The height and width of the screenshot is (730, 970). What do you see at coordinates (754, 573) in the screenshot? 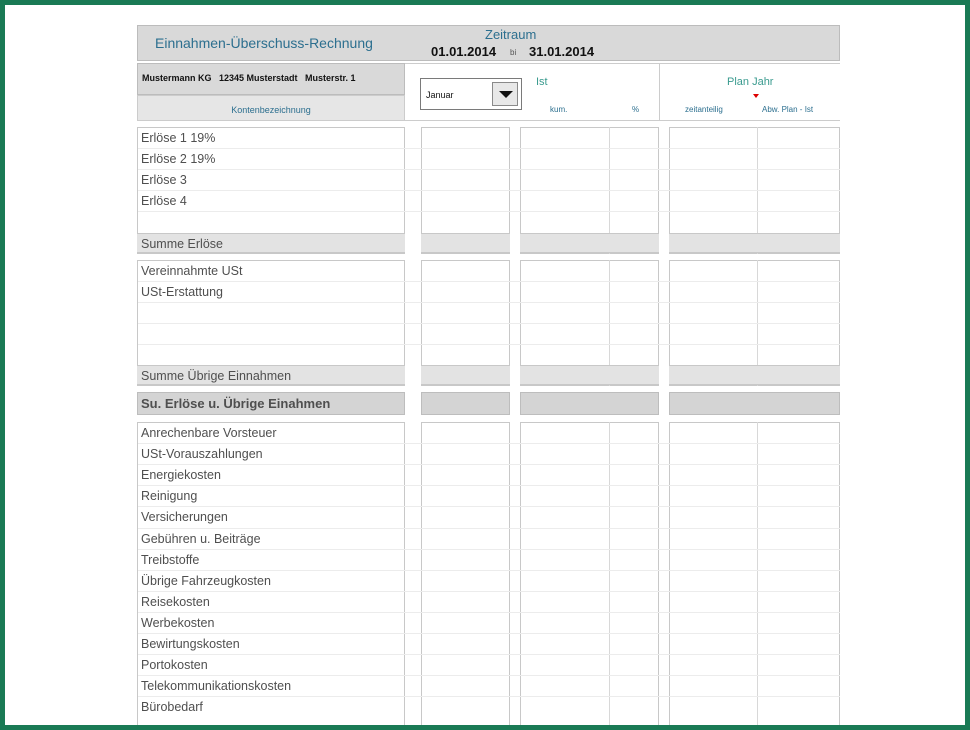
I see `plan-column` at bounding box center [754, 573].